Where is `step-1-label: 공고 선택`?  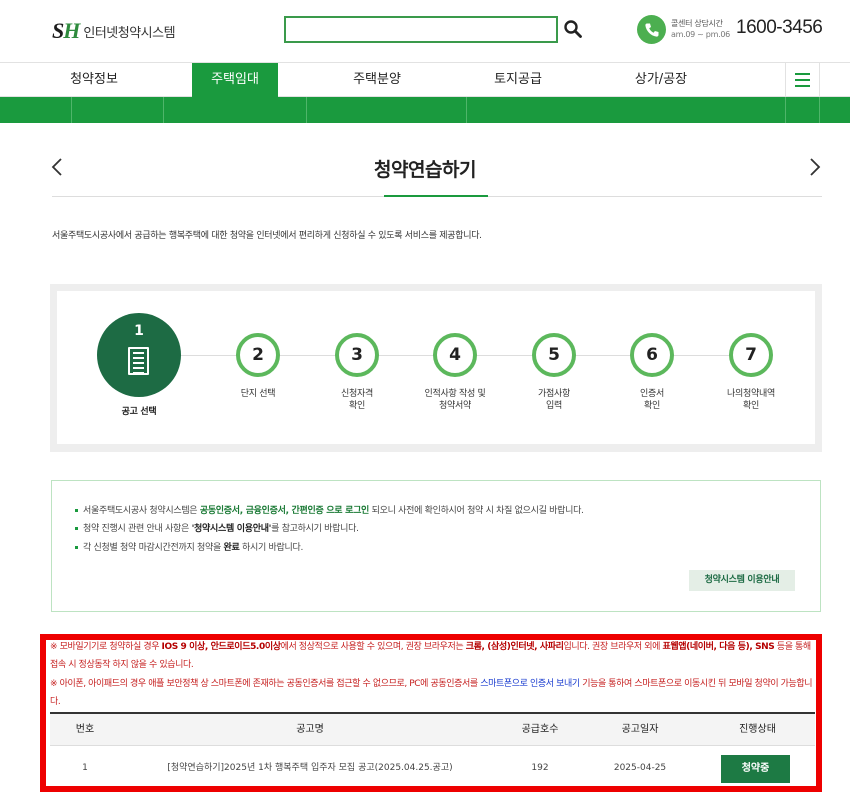 step-1-label: 공고 선택 is located at coordinates (139, 412).